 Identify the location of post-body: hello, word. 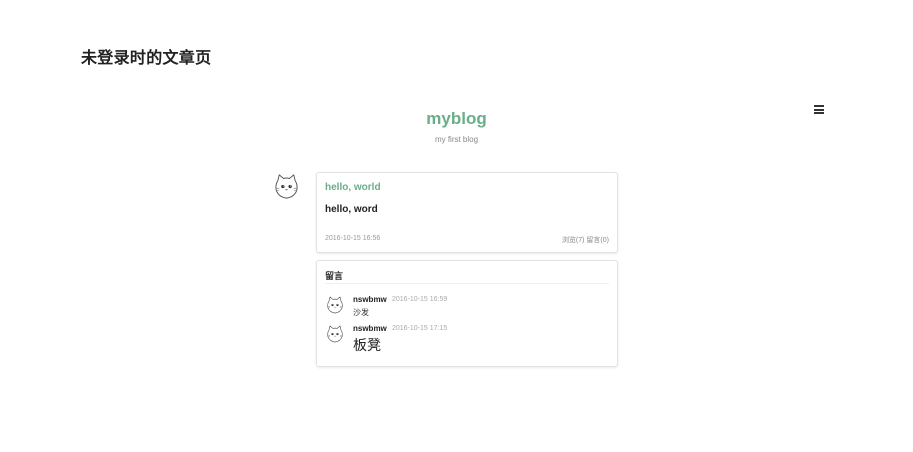
(351, 209).